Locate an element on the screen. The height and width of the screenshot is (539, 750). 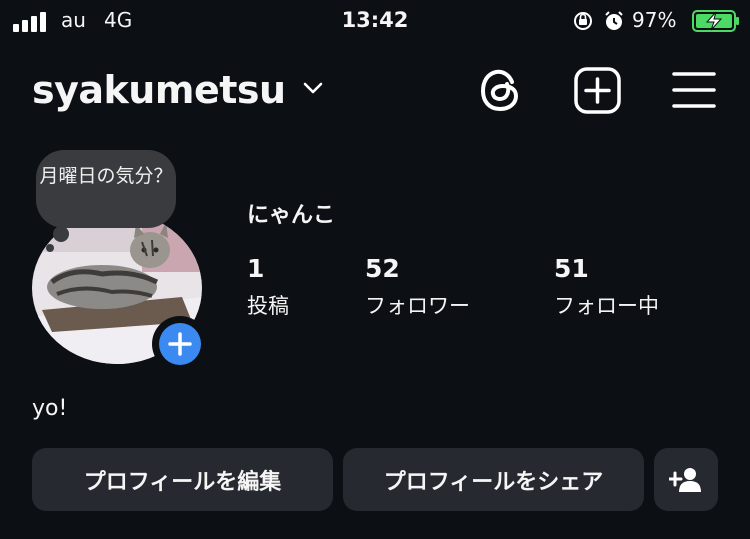
create-plus-icon is located at coordinates (598, 91).